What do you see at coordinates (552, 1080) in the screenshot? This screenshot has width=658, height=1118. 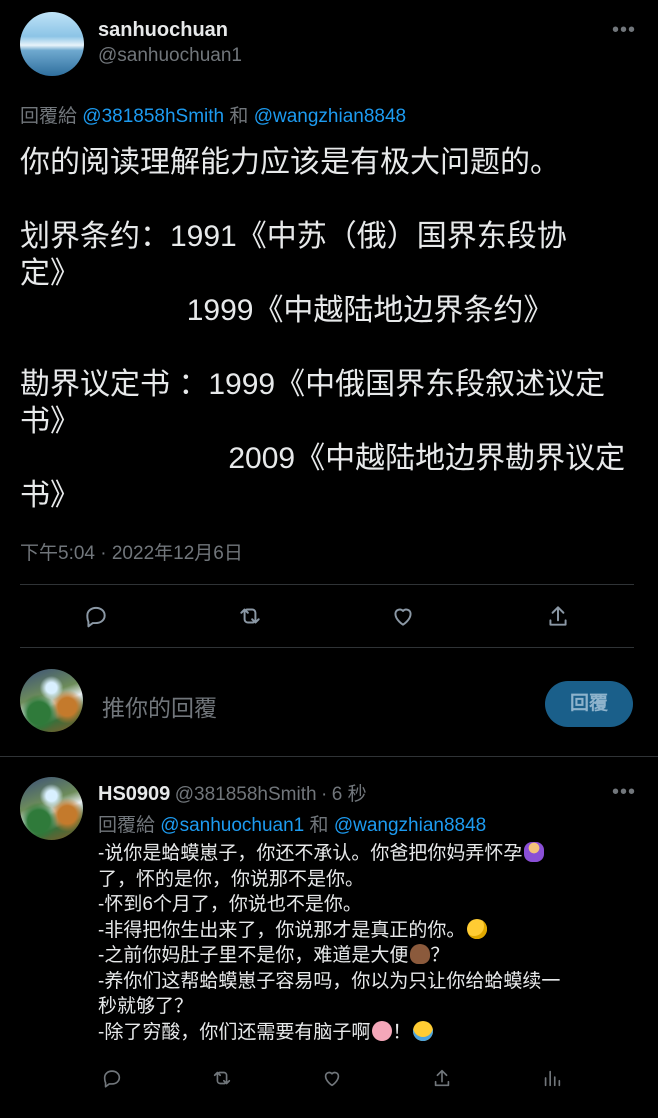 I see `analytics-icon` at bounding box center [552, 1080].